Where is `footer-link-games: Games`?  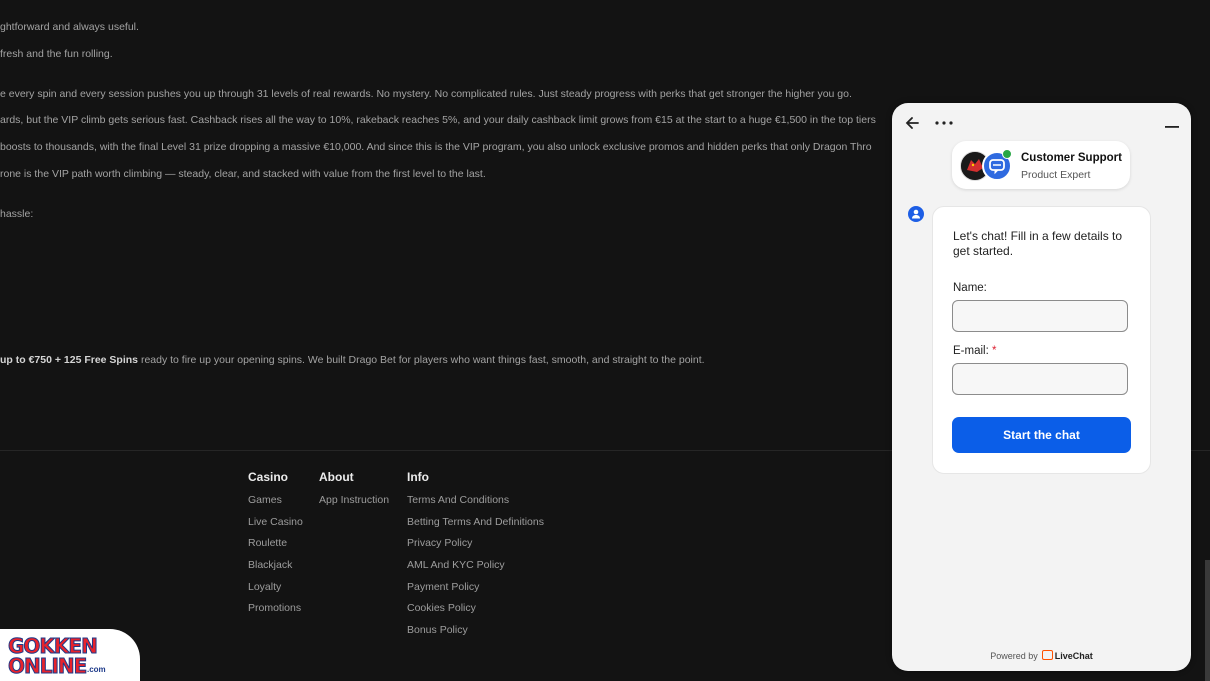 footer-link-games: Games is located at coordinates (275, 505).